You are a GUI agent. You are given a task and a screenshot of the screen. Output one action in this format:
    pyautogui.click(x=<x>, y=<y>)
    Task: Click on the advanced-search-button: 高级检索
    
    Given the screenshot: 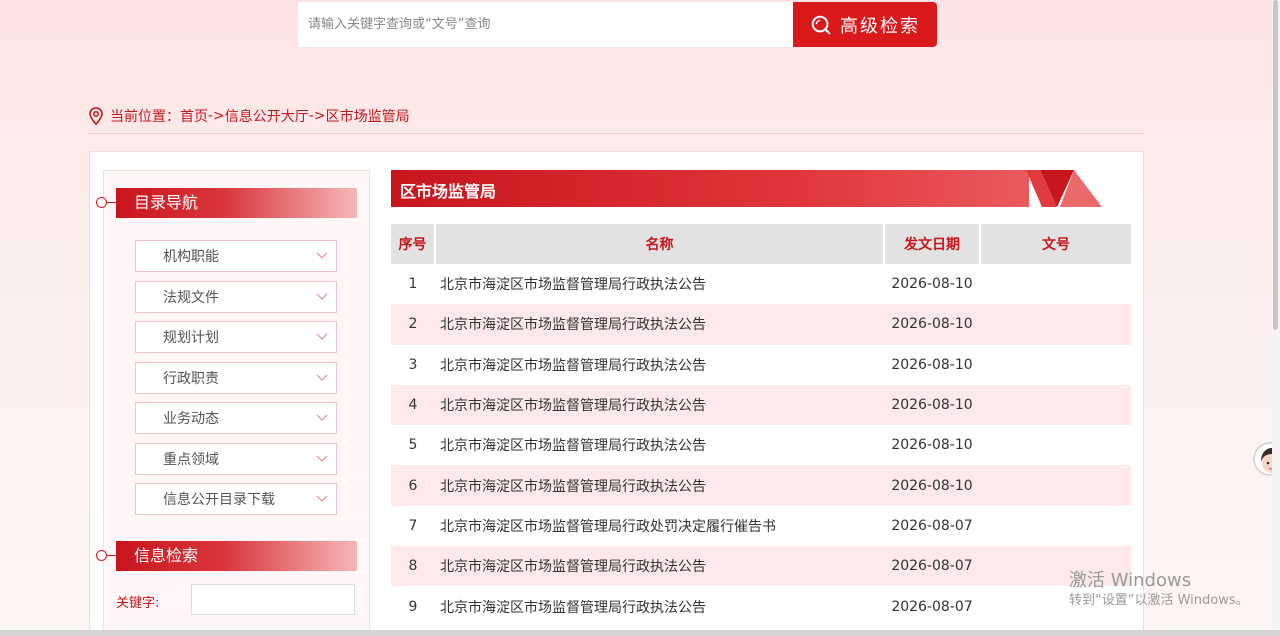 What is the action you would take?
    pyautogui.click(x=865, y=24)
    